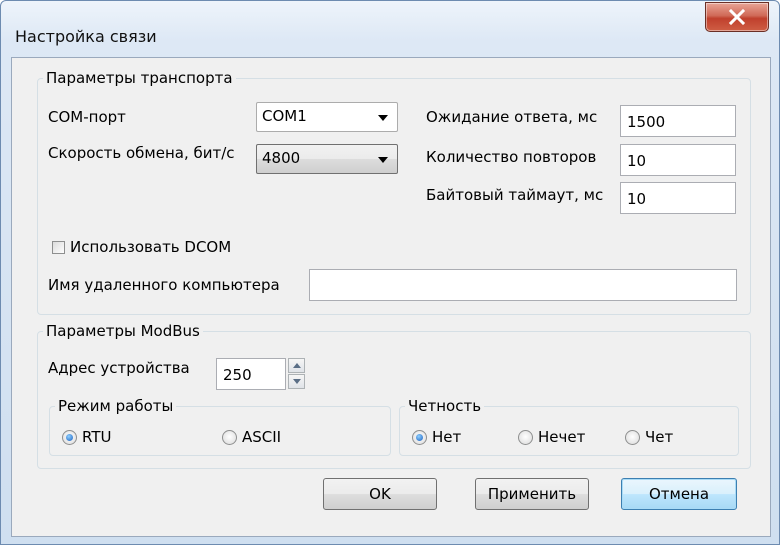  What do you see at coordinates (164, 285) in the screenshot?
I see `remote-computer-label: Имя удаленного компьютера` at bounding box center [164, 285].